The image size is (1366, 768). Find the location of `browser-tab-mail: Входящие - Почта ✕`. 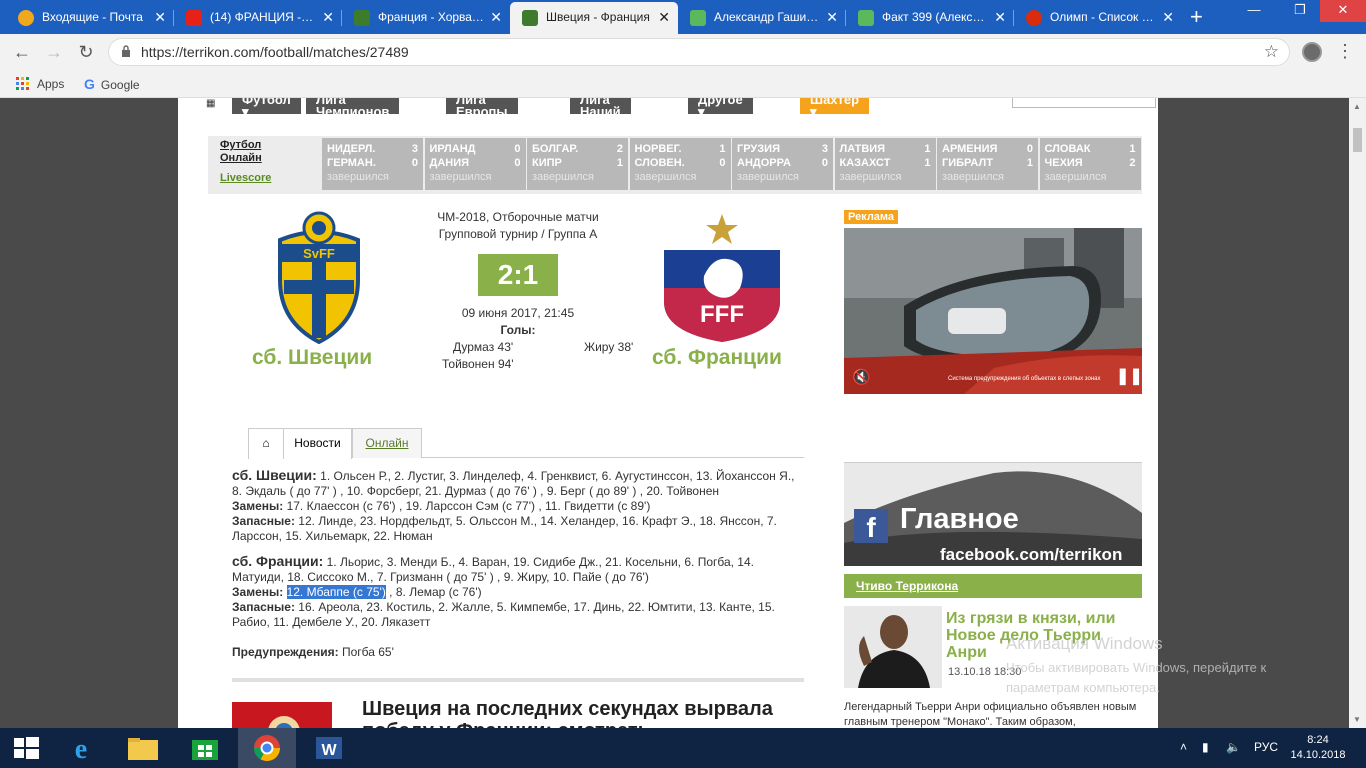

browser-tab-mail: Входящие - Почта ✕ is located at coordinates (90, 18).